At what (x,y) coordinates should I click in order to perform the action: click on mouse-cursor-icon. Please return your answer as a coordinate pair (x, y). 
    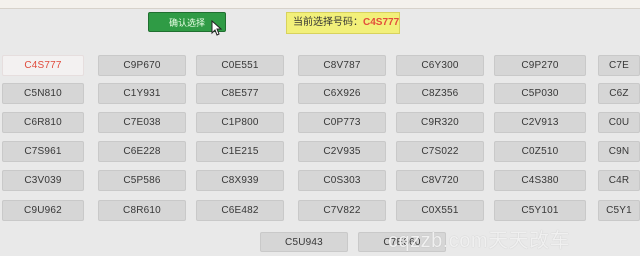
    Looking at the image, I should click on (217, 28).